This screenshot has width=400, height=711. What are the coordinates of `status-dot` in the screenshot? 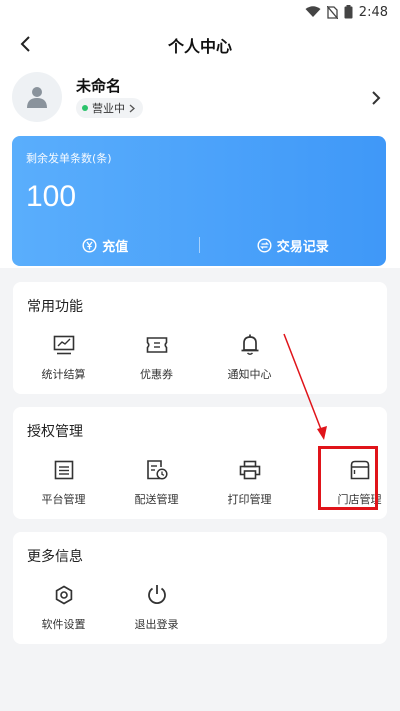 It's located at (85, 108).